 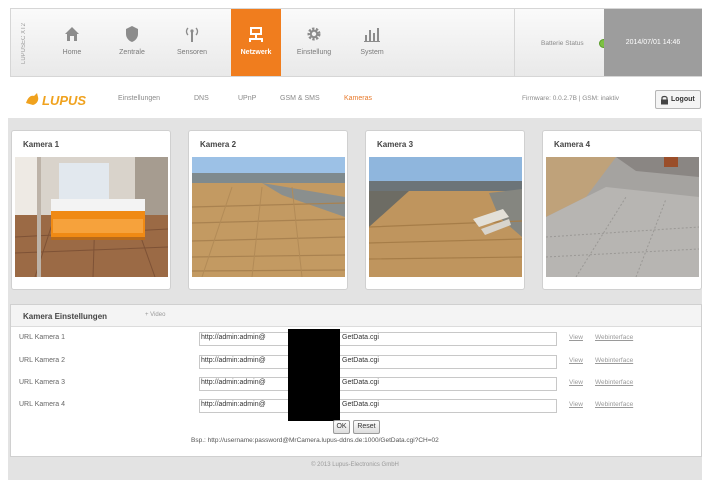 I want to click on nav-item-system-label: System, so click(x=372, y=52).